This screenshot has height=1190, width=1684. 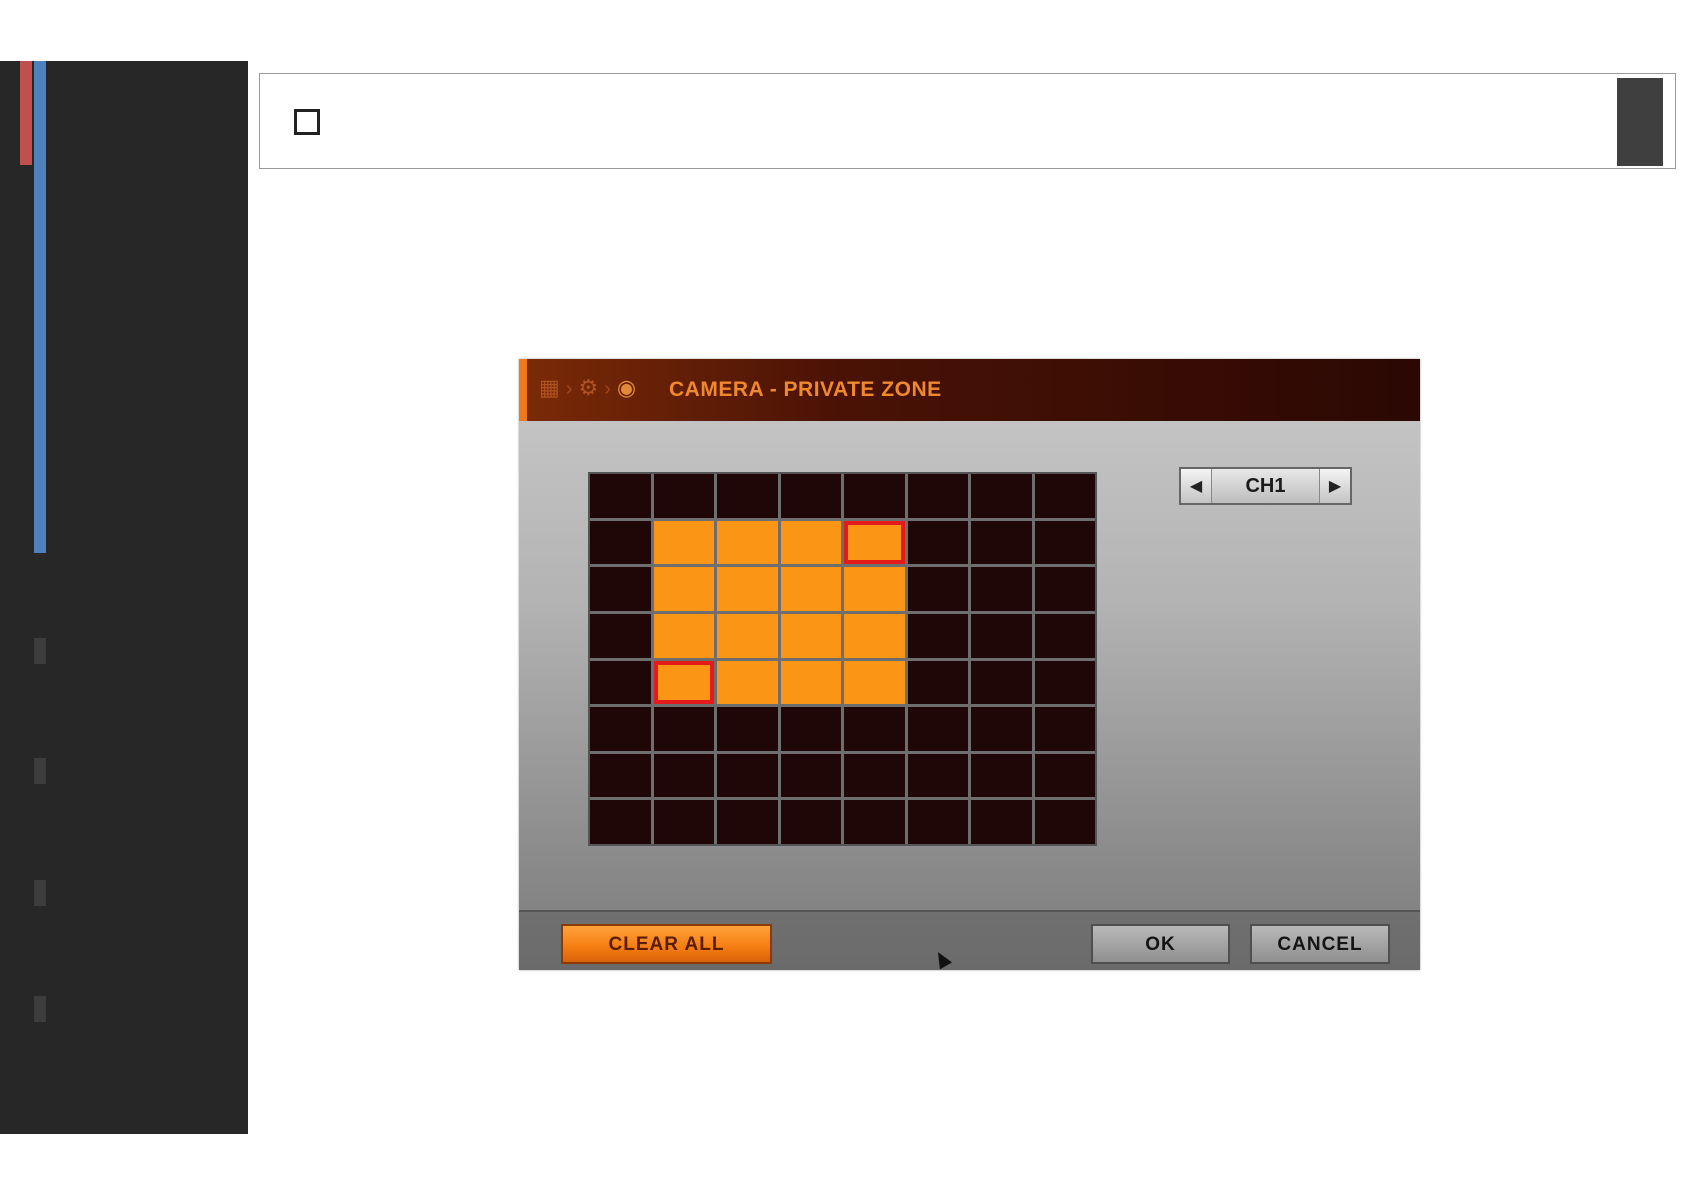 What do you see at coordinates (307, 122) in the screenshot?
I see `checkbox` at bounding box center [307, 122].